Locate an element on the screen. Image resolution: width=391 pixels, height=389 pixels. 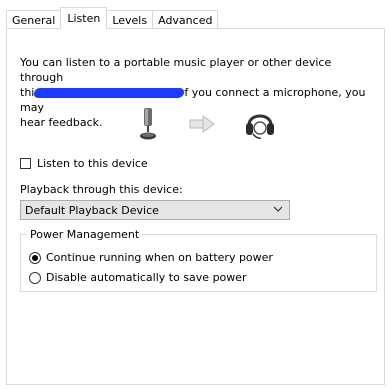
tab-strip: General Listen Levels Advanced is located at coordinates (112, 18).